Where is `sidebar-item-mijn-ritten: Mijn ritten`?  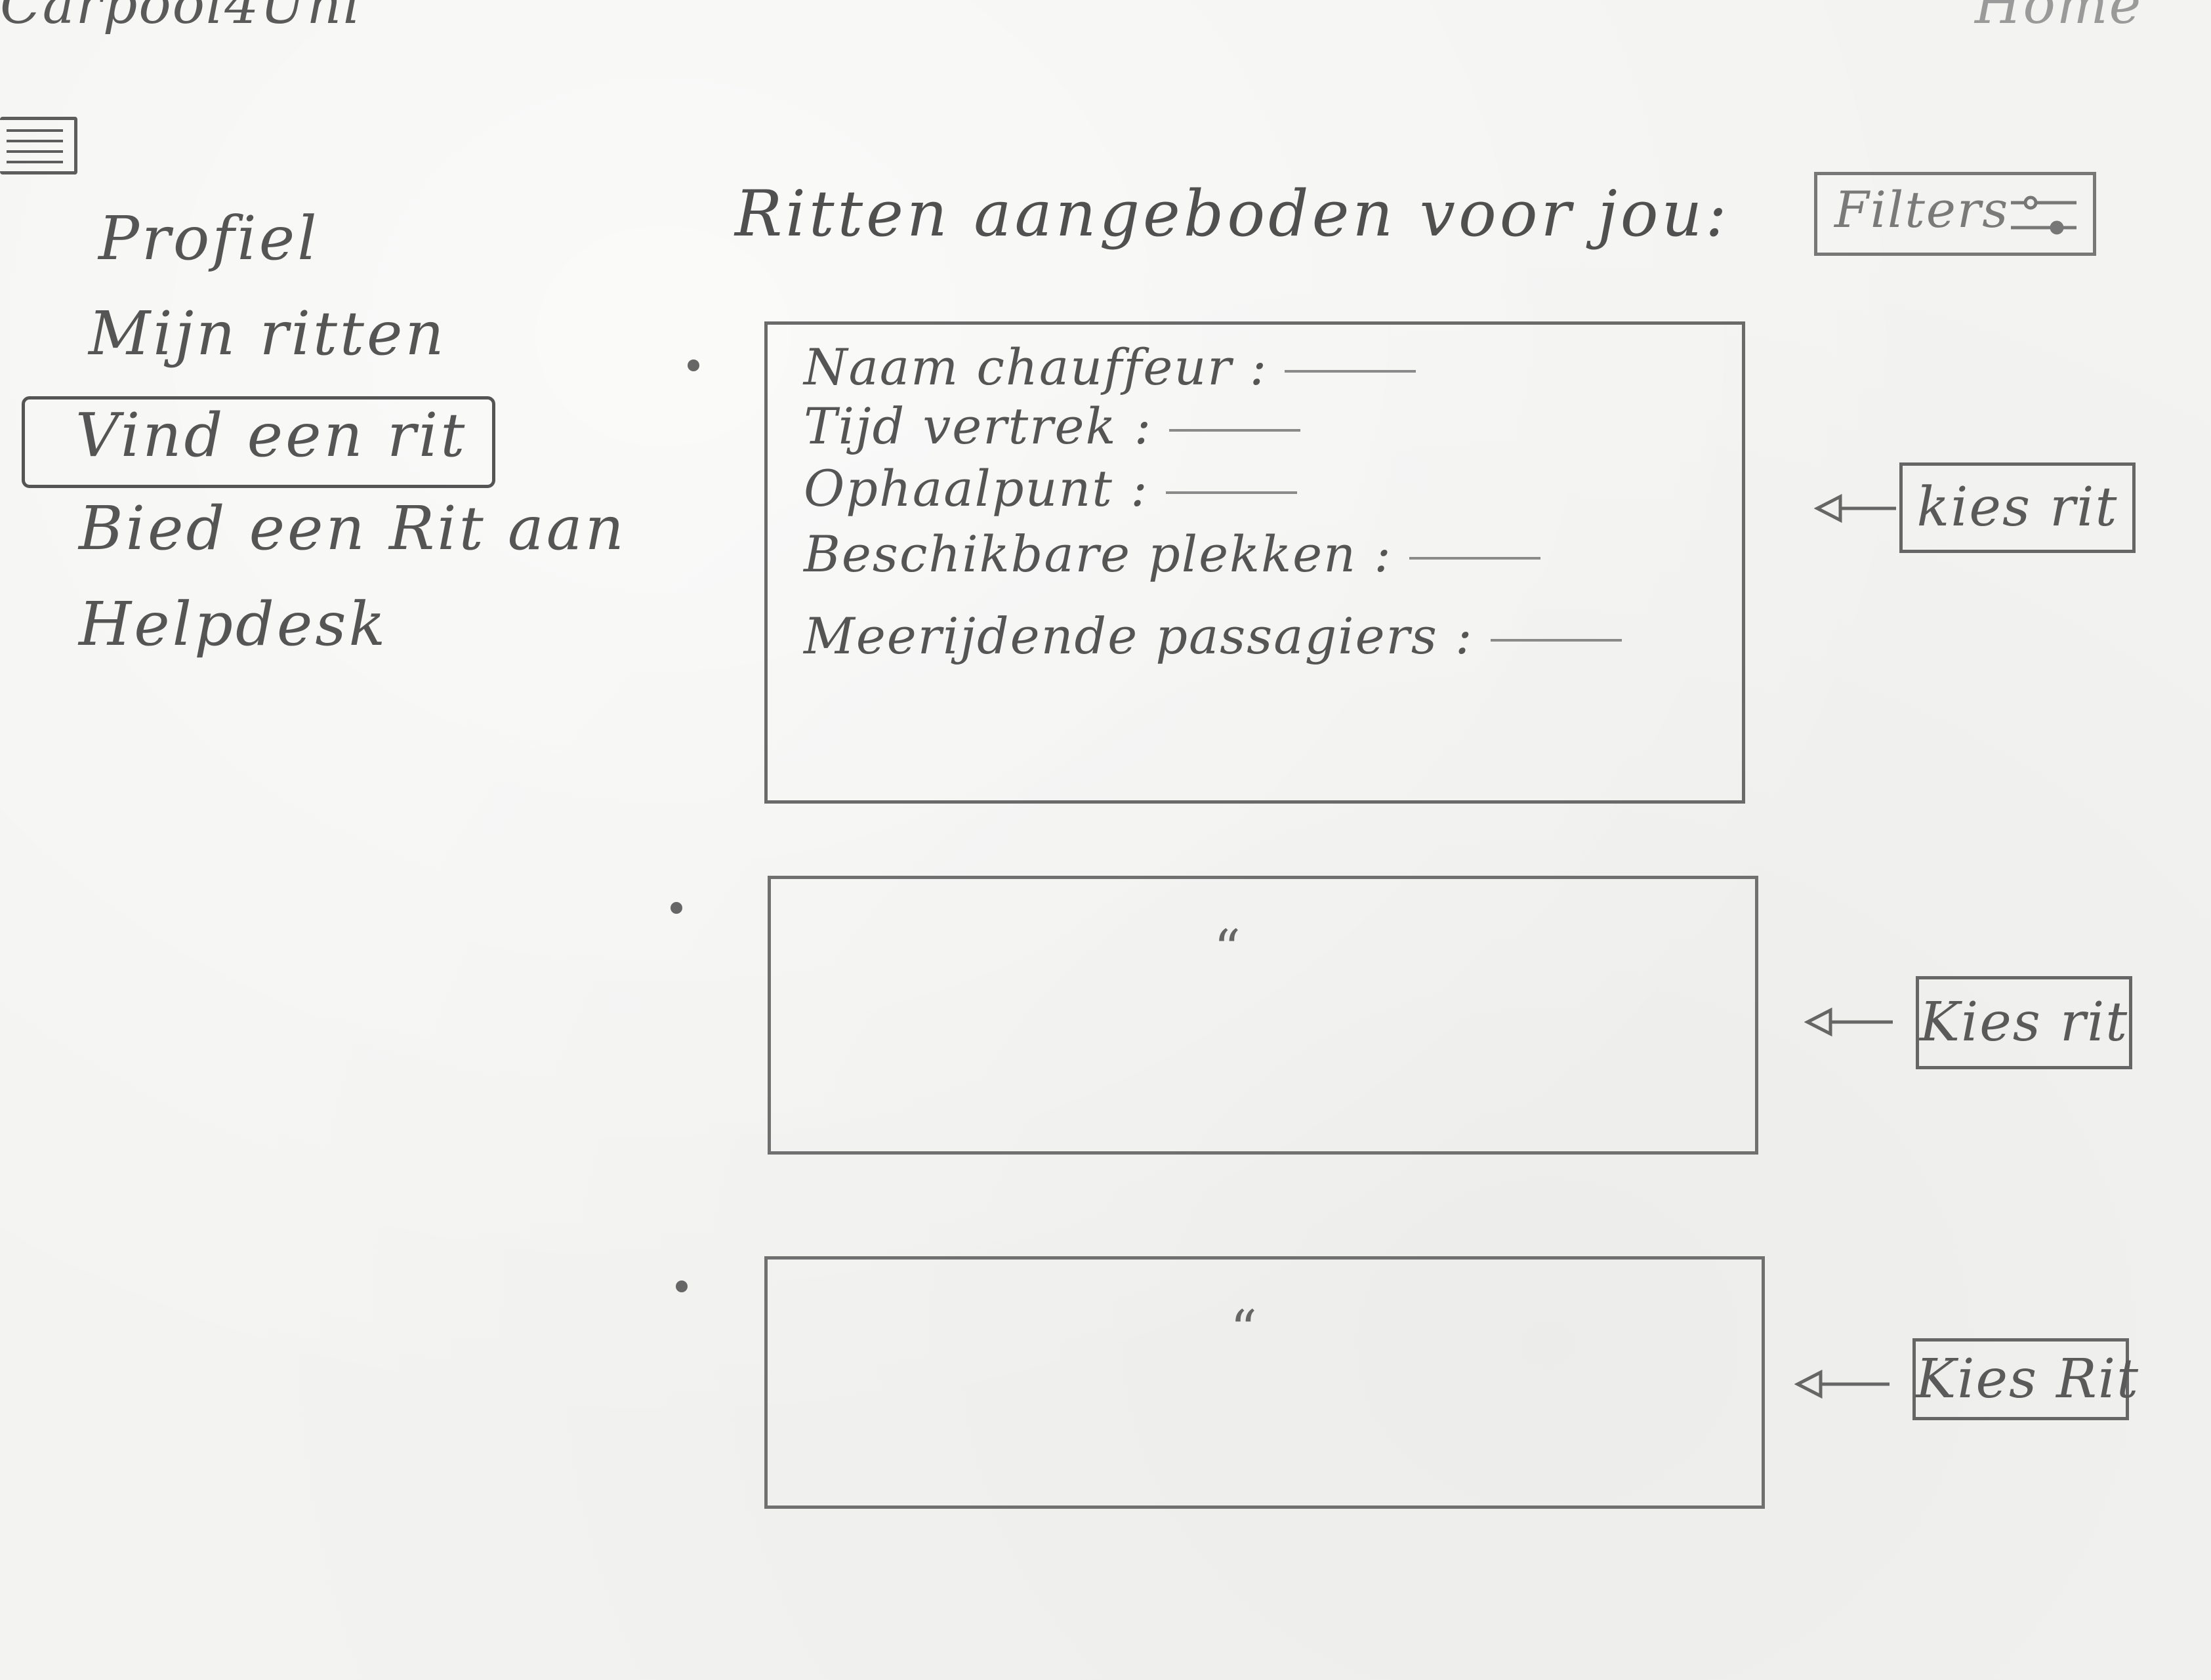 sidebar-item-mijn-ritten: Mijn ritten is located at coordinates (268, 333).